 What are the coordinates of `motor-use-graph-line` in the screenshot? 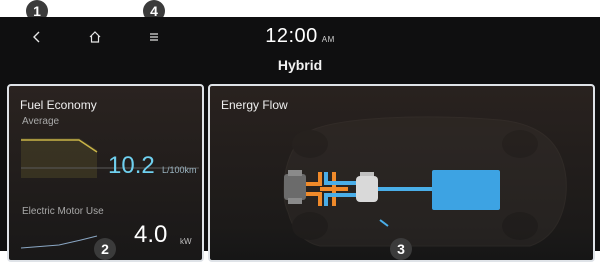 It's located at (59, 242).